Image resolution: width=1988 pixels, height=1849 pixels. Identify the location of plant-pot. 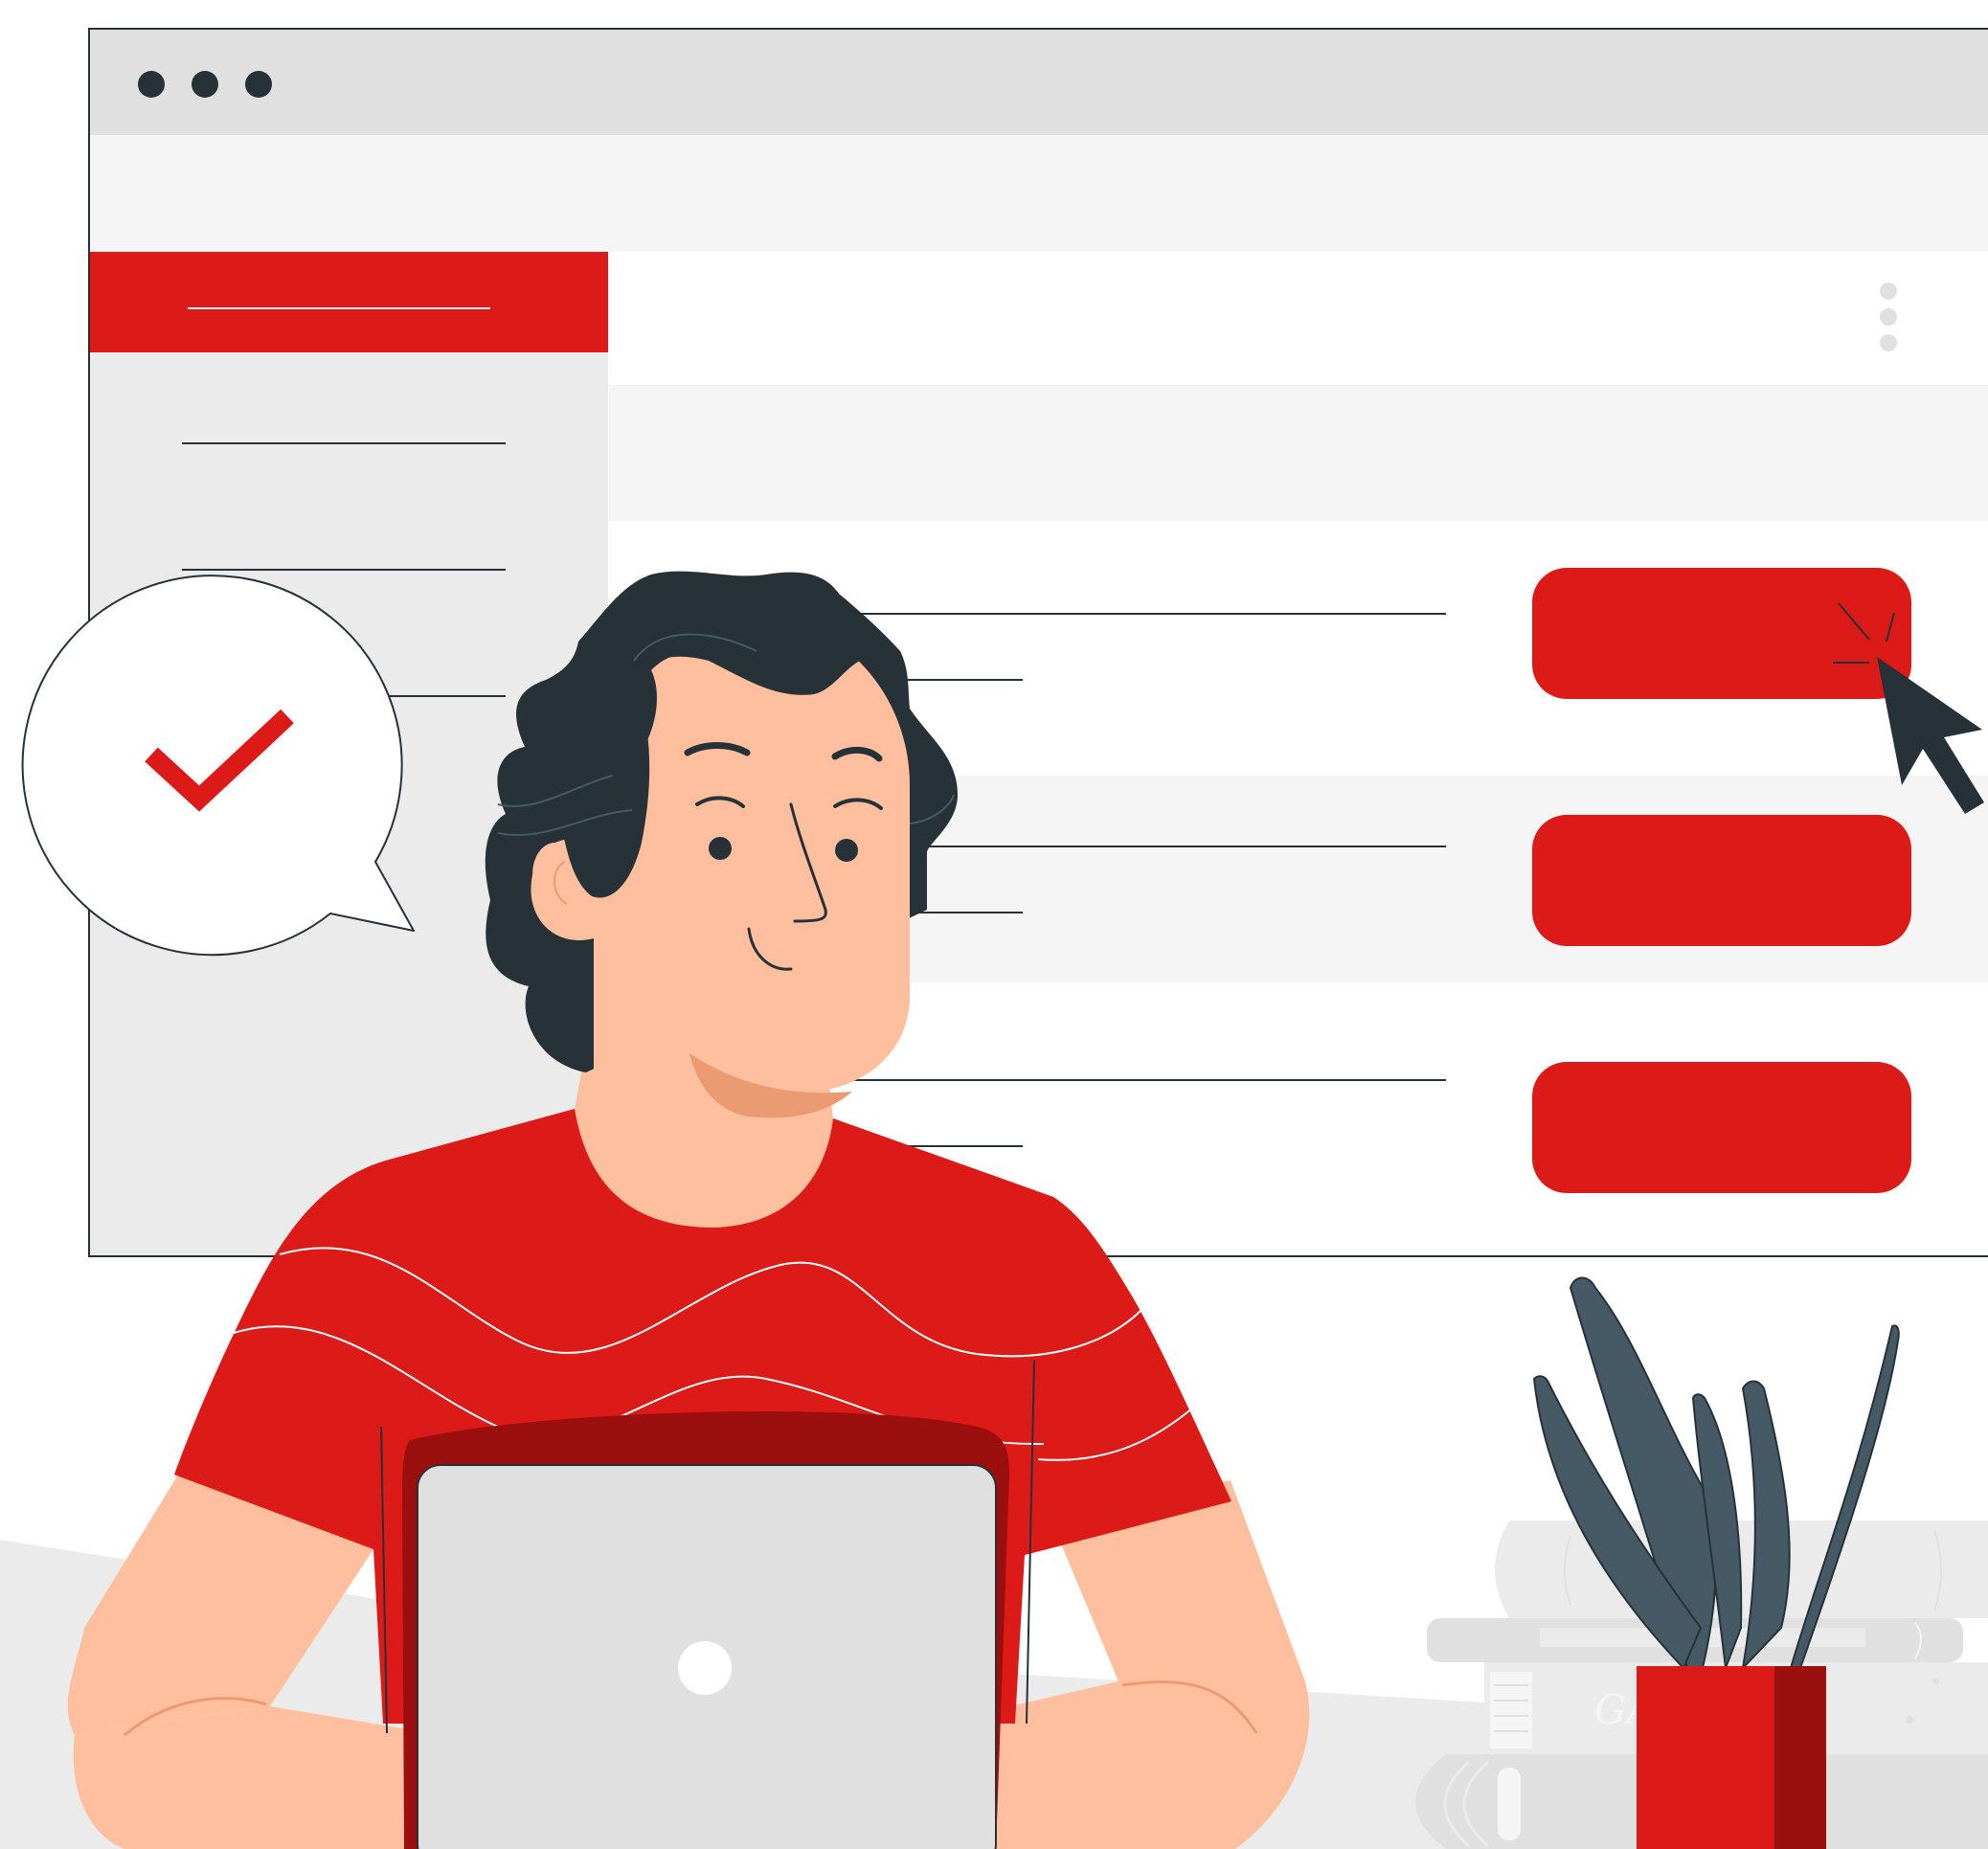
(1705, 1758).